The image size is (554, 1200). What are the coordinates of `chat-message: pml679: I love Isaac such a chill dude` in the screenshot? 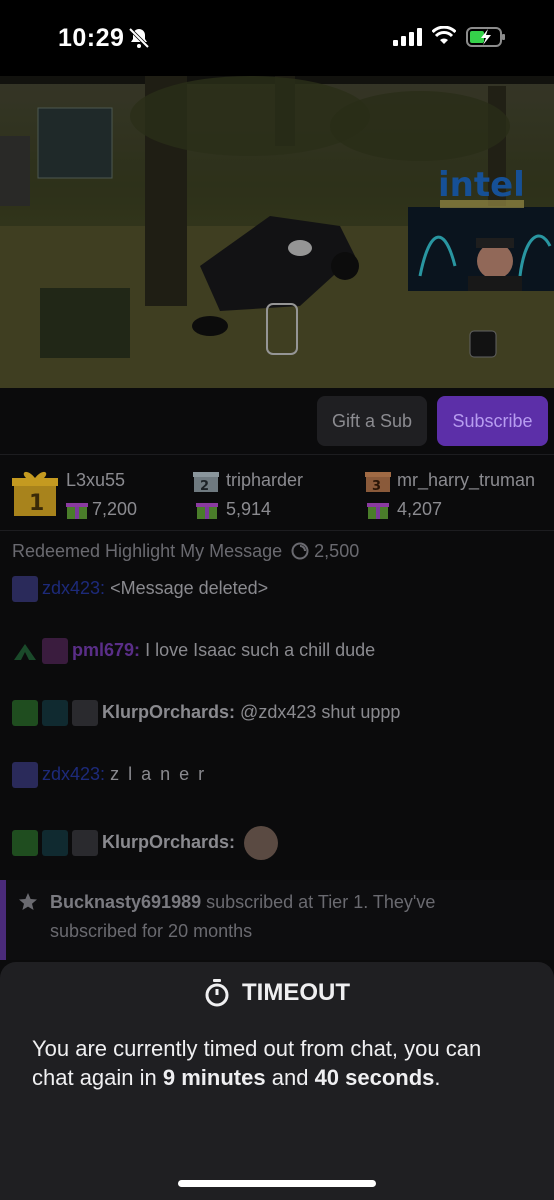 It's located at (283, 651).